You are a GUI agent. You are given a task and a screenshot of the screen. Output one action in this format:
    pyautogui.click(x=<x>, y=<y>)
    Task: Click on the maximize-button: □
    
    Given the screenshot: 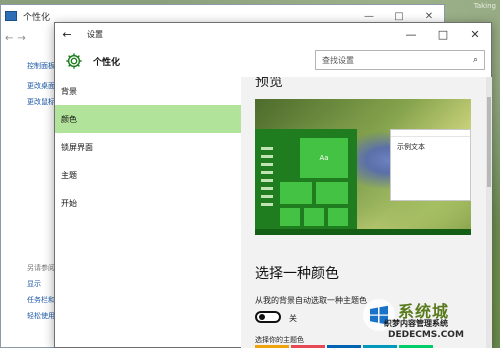 What is the action you would take?
    pyautogui.click(x=443, y=34)
    